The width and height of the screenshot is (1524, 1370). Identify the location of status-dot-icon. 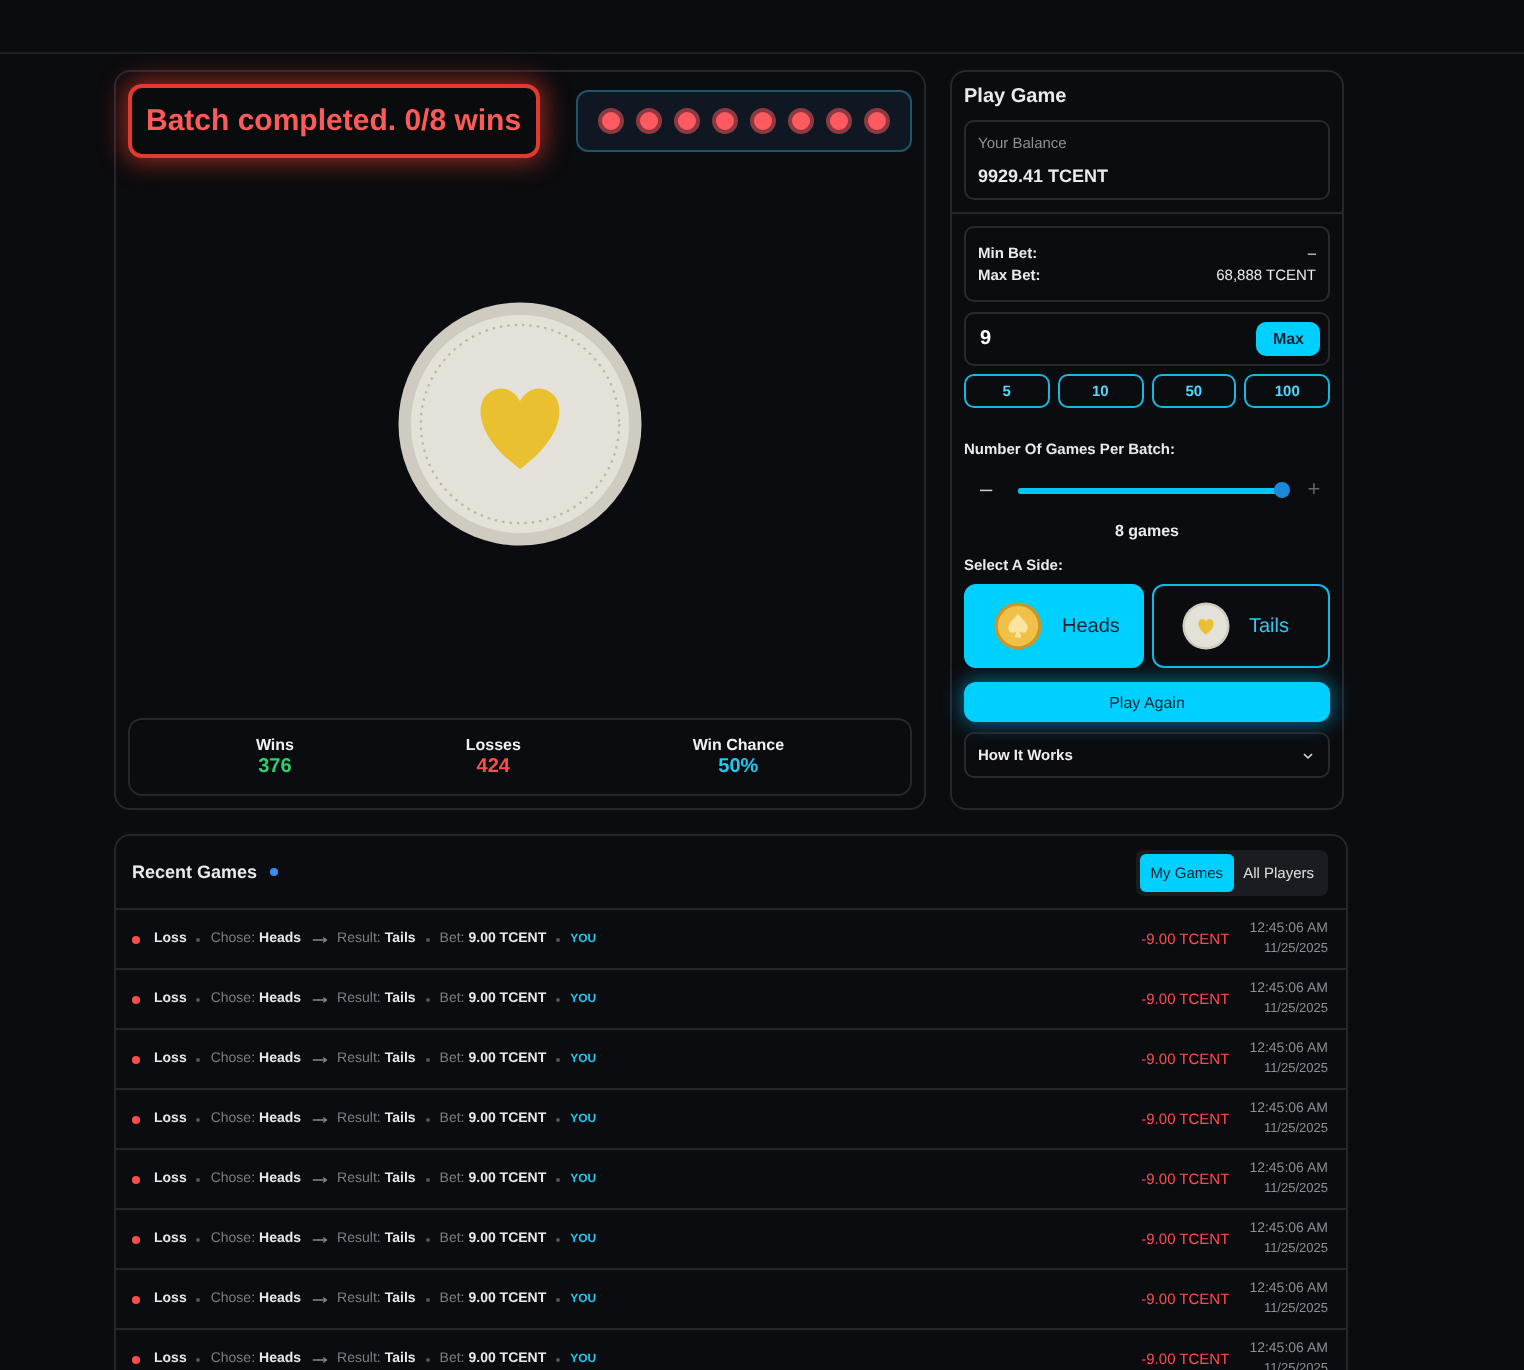
(273, 872).